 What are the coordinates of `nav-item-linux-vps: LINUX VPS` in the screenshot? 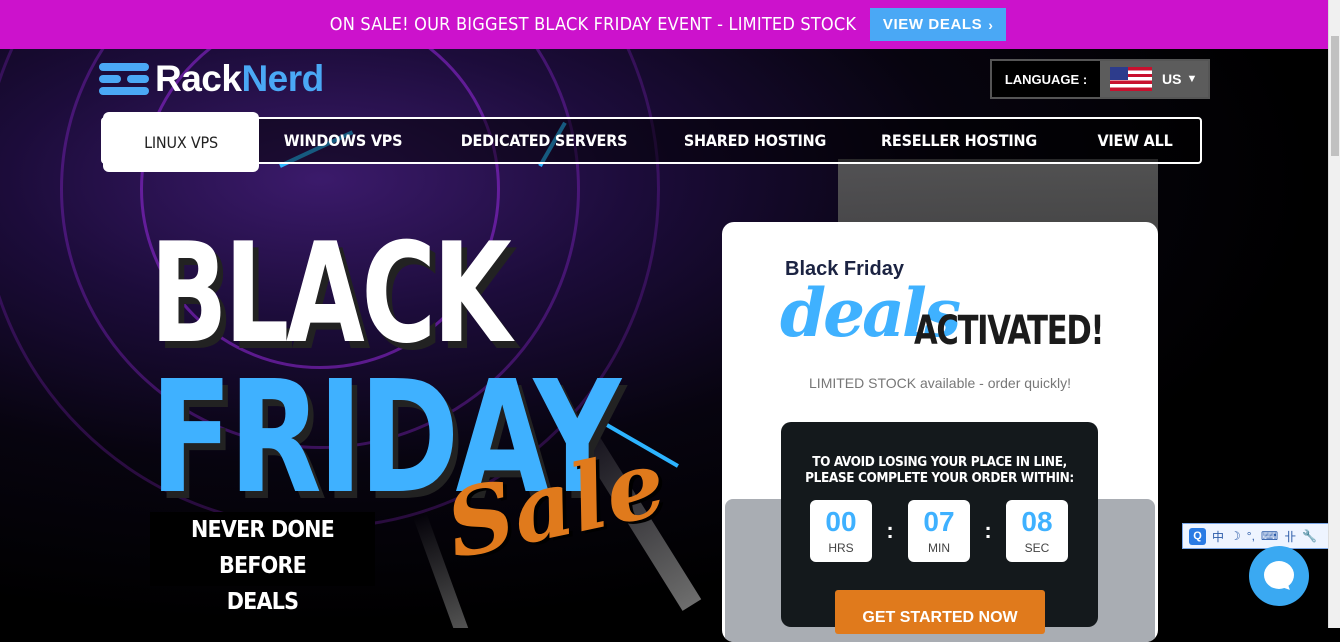 It's located at (181, 142).